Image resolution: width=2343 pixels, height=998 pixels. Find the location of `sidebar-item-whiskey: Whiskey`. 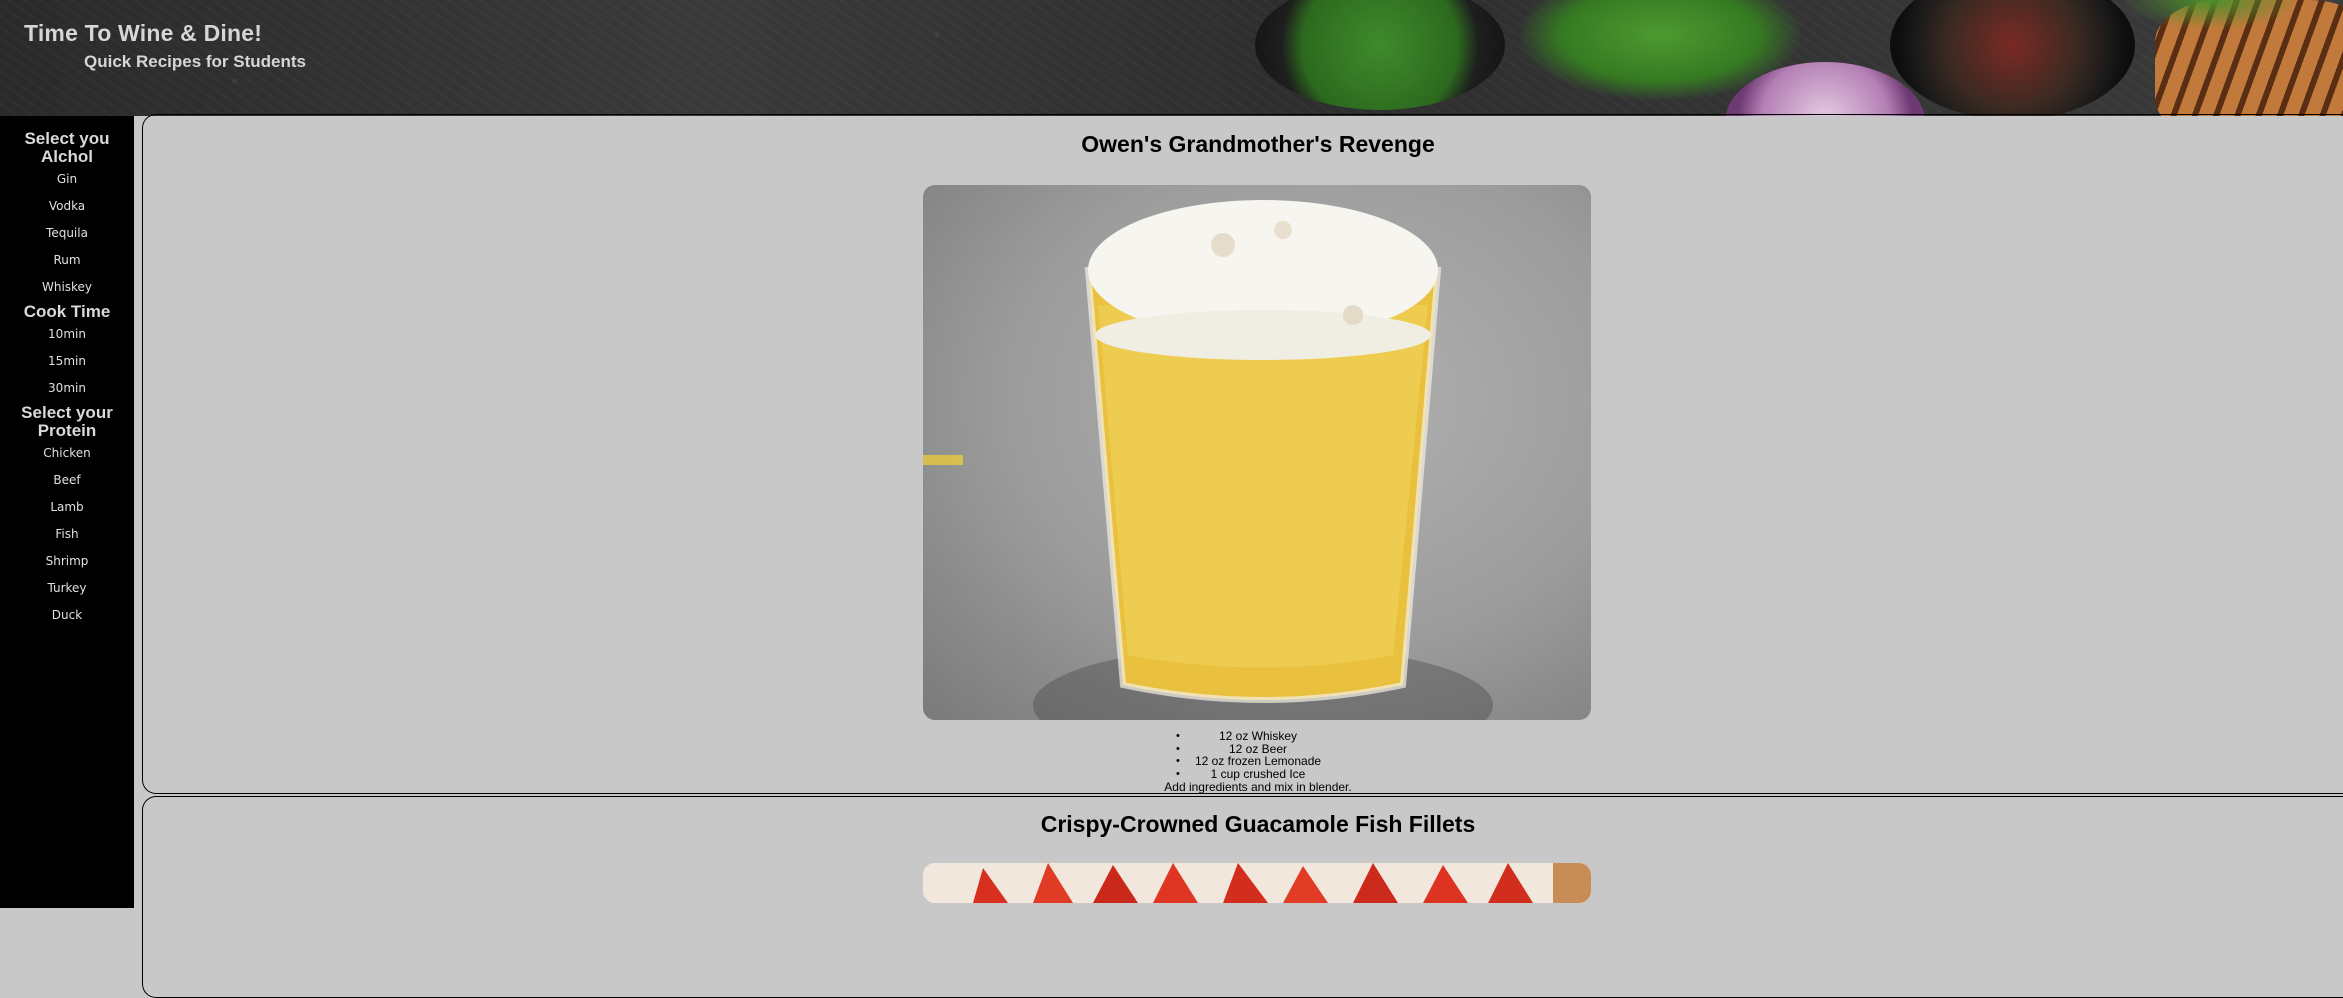

sidebar-item-whiskey: Whiskey is located at coordinates (67, 287).